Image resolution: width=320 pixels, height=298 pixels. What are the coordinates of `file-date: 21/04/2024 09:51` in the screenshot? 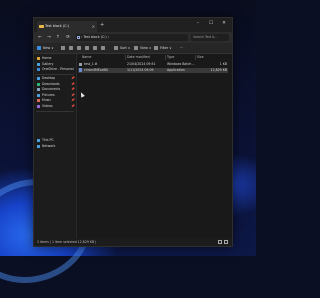 It's located at (141, 64).